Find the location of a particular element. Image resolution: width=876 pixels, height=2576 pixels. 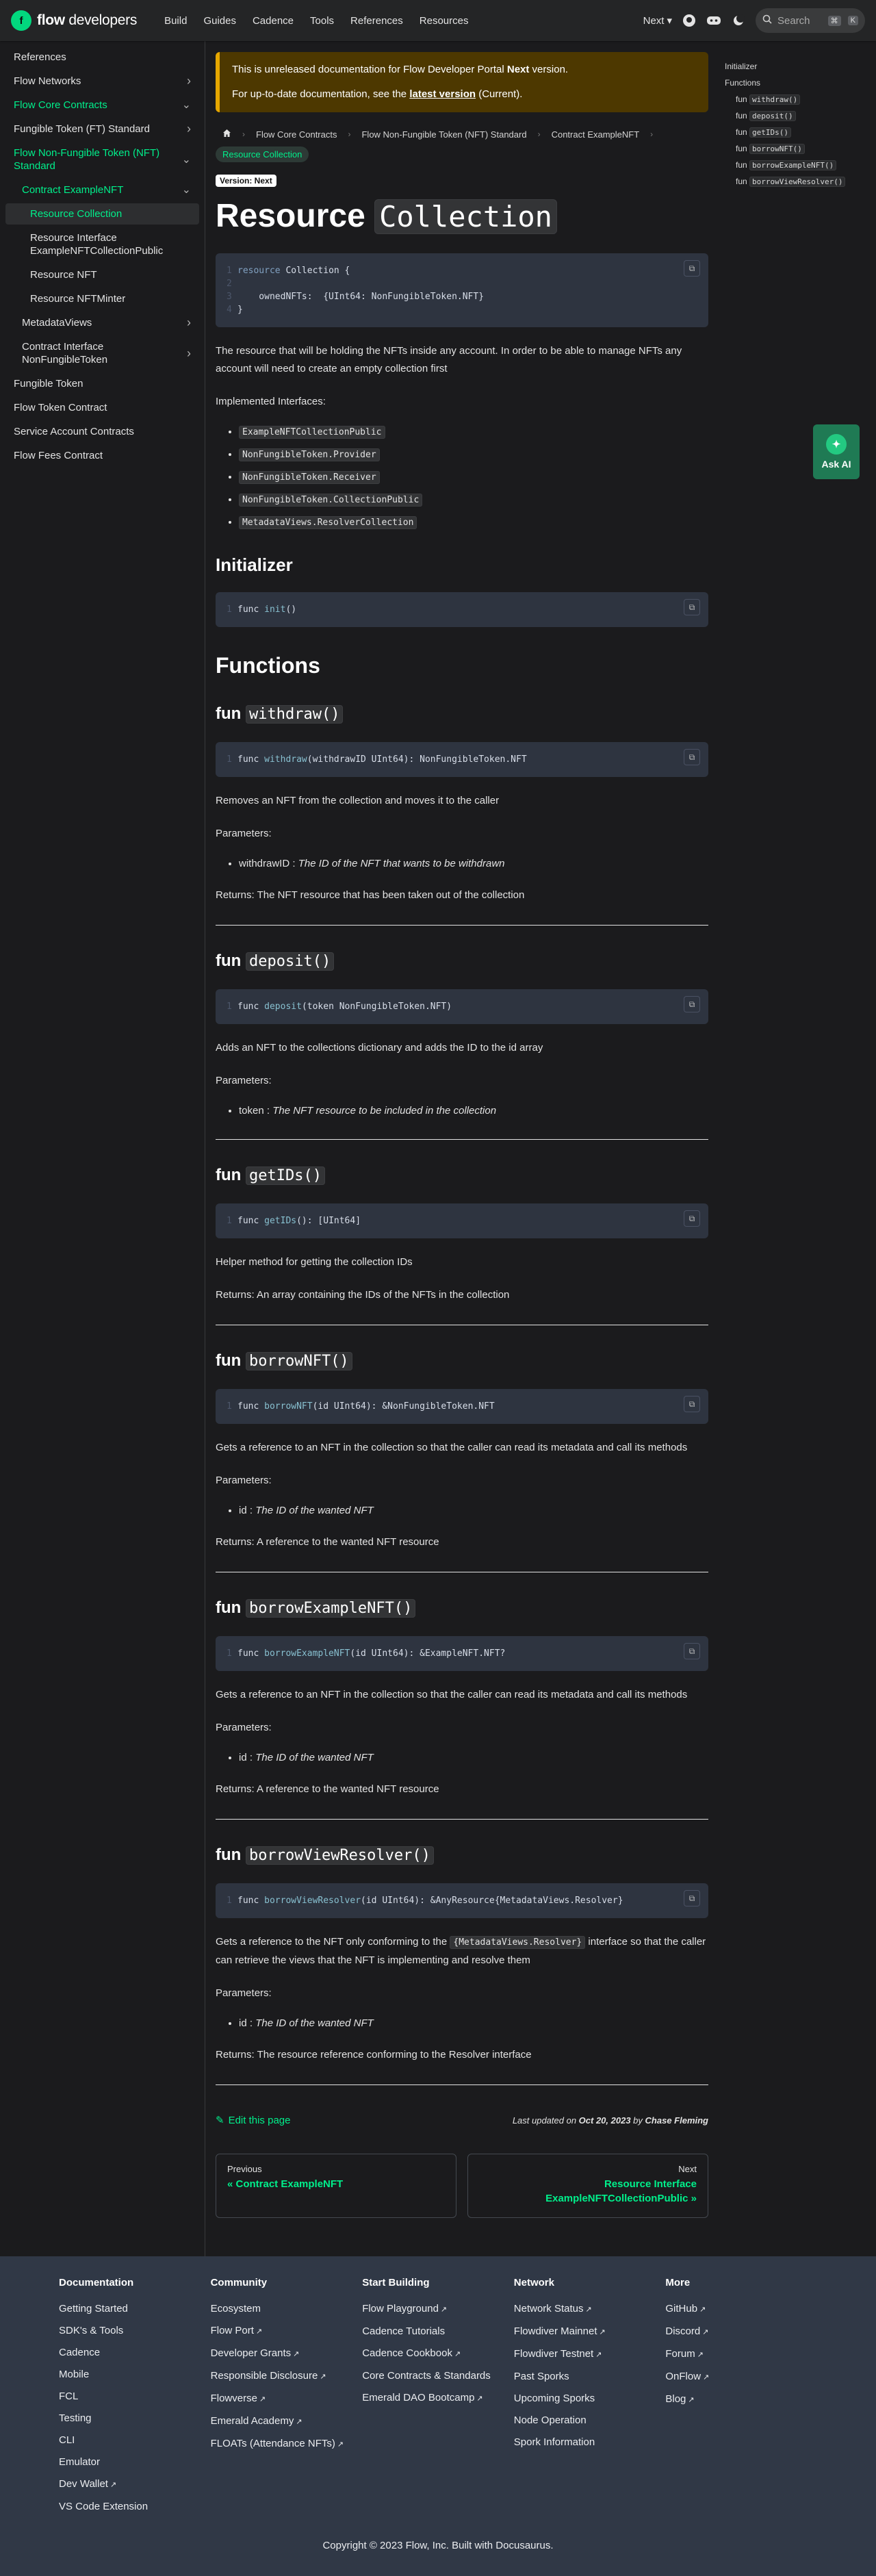

footer-link: SDK's & Tools is located at coordinates (135, 2331).